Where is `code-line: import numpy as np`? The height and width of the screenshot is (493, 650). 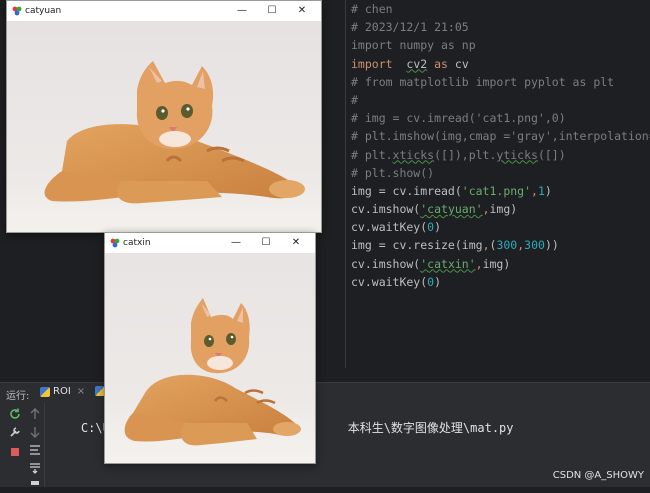 code-line: import numpy as np is located at coordinates (500, 45).